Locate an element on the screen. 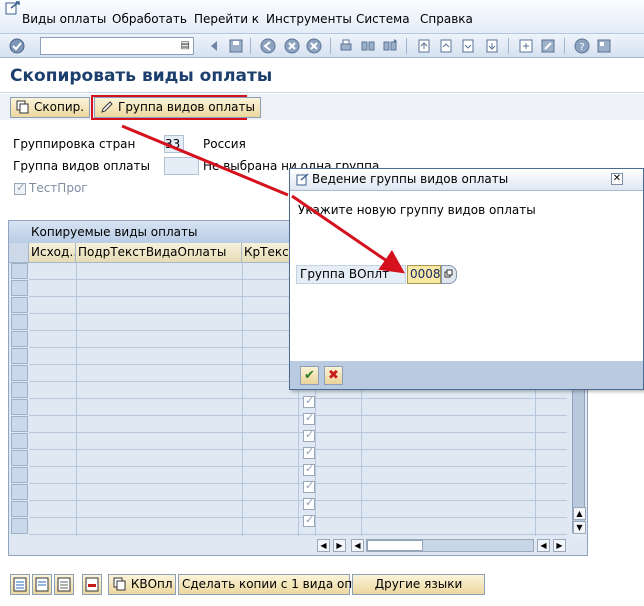 The image size is (644, 606). kvopl-button-label: КВОпл is located at coordinates (151, 584).